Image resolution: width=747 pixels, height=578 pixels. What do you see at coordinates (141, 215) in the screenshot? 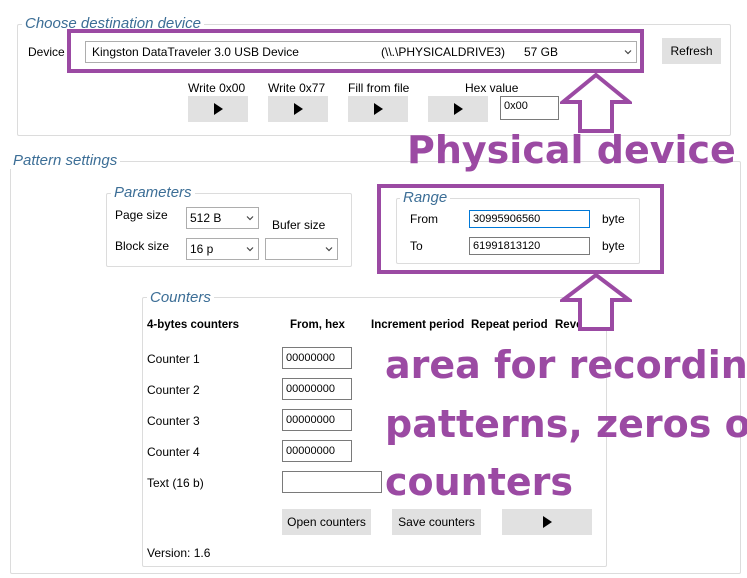
I see `page-size-label: Page size` at bounding box center [141, 215].